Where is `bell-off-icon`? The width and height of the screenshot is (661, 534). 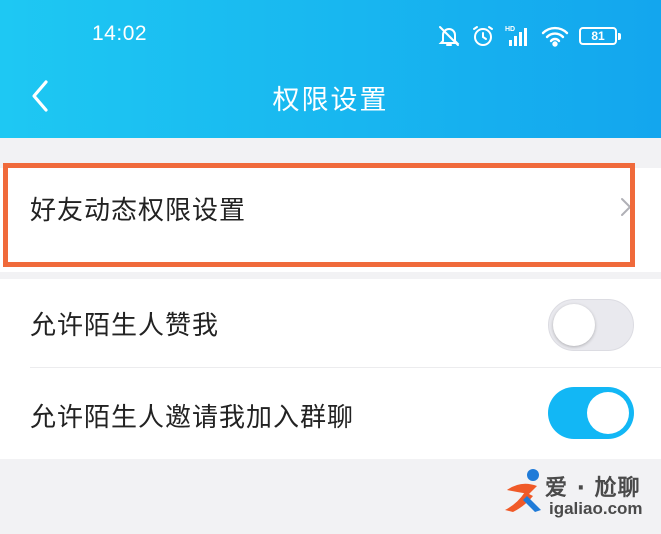 bell-off-icon is located at coordinates (449, 36).